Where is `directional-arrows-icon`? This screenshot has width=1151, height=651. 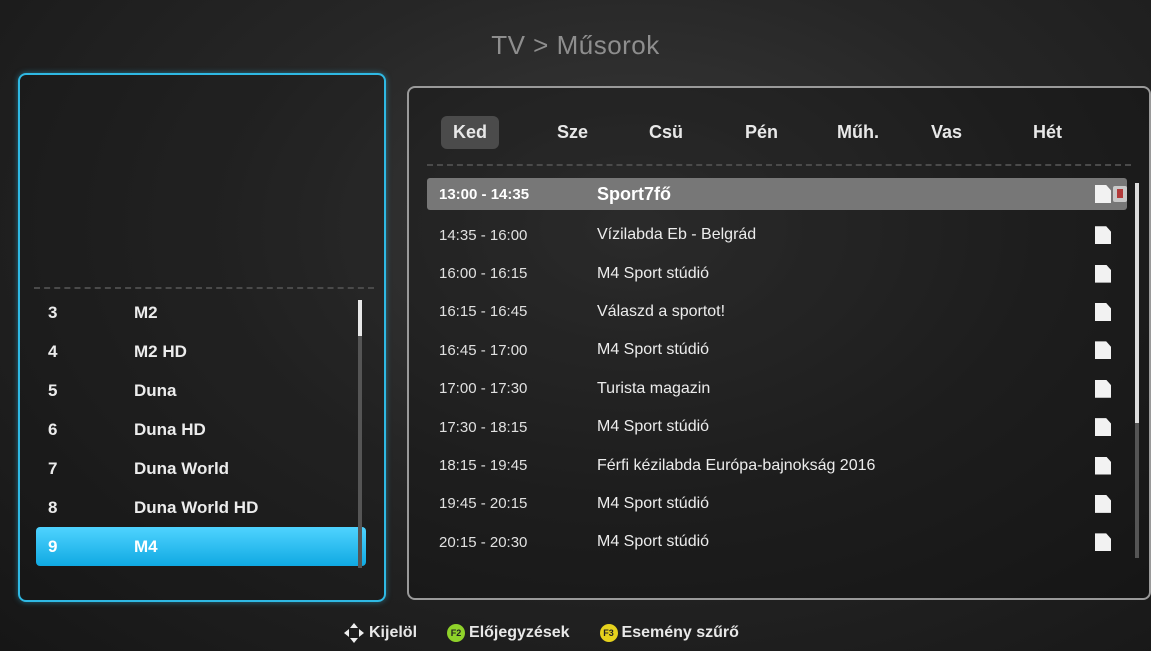
directional-arrows-icon is located at coordinates (354, 633).